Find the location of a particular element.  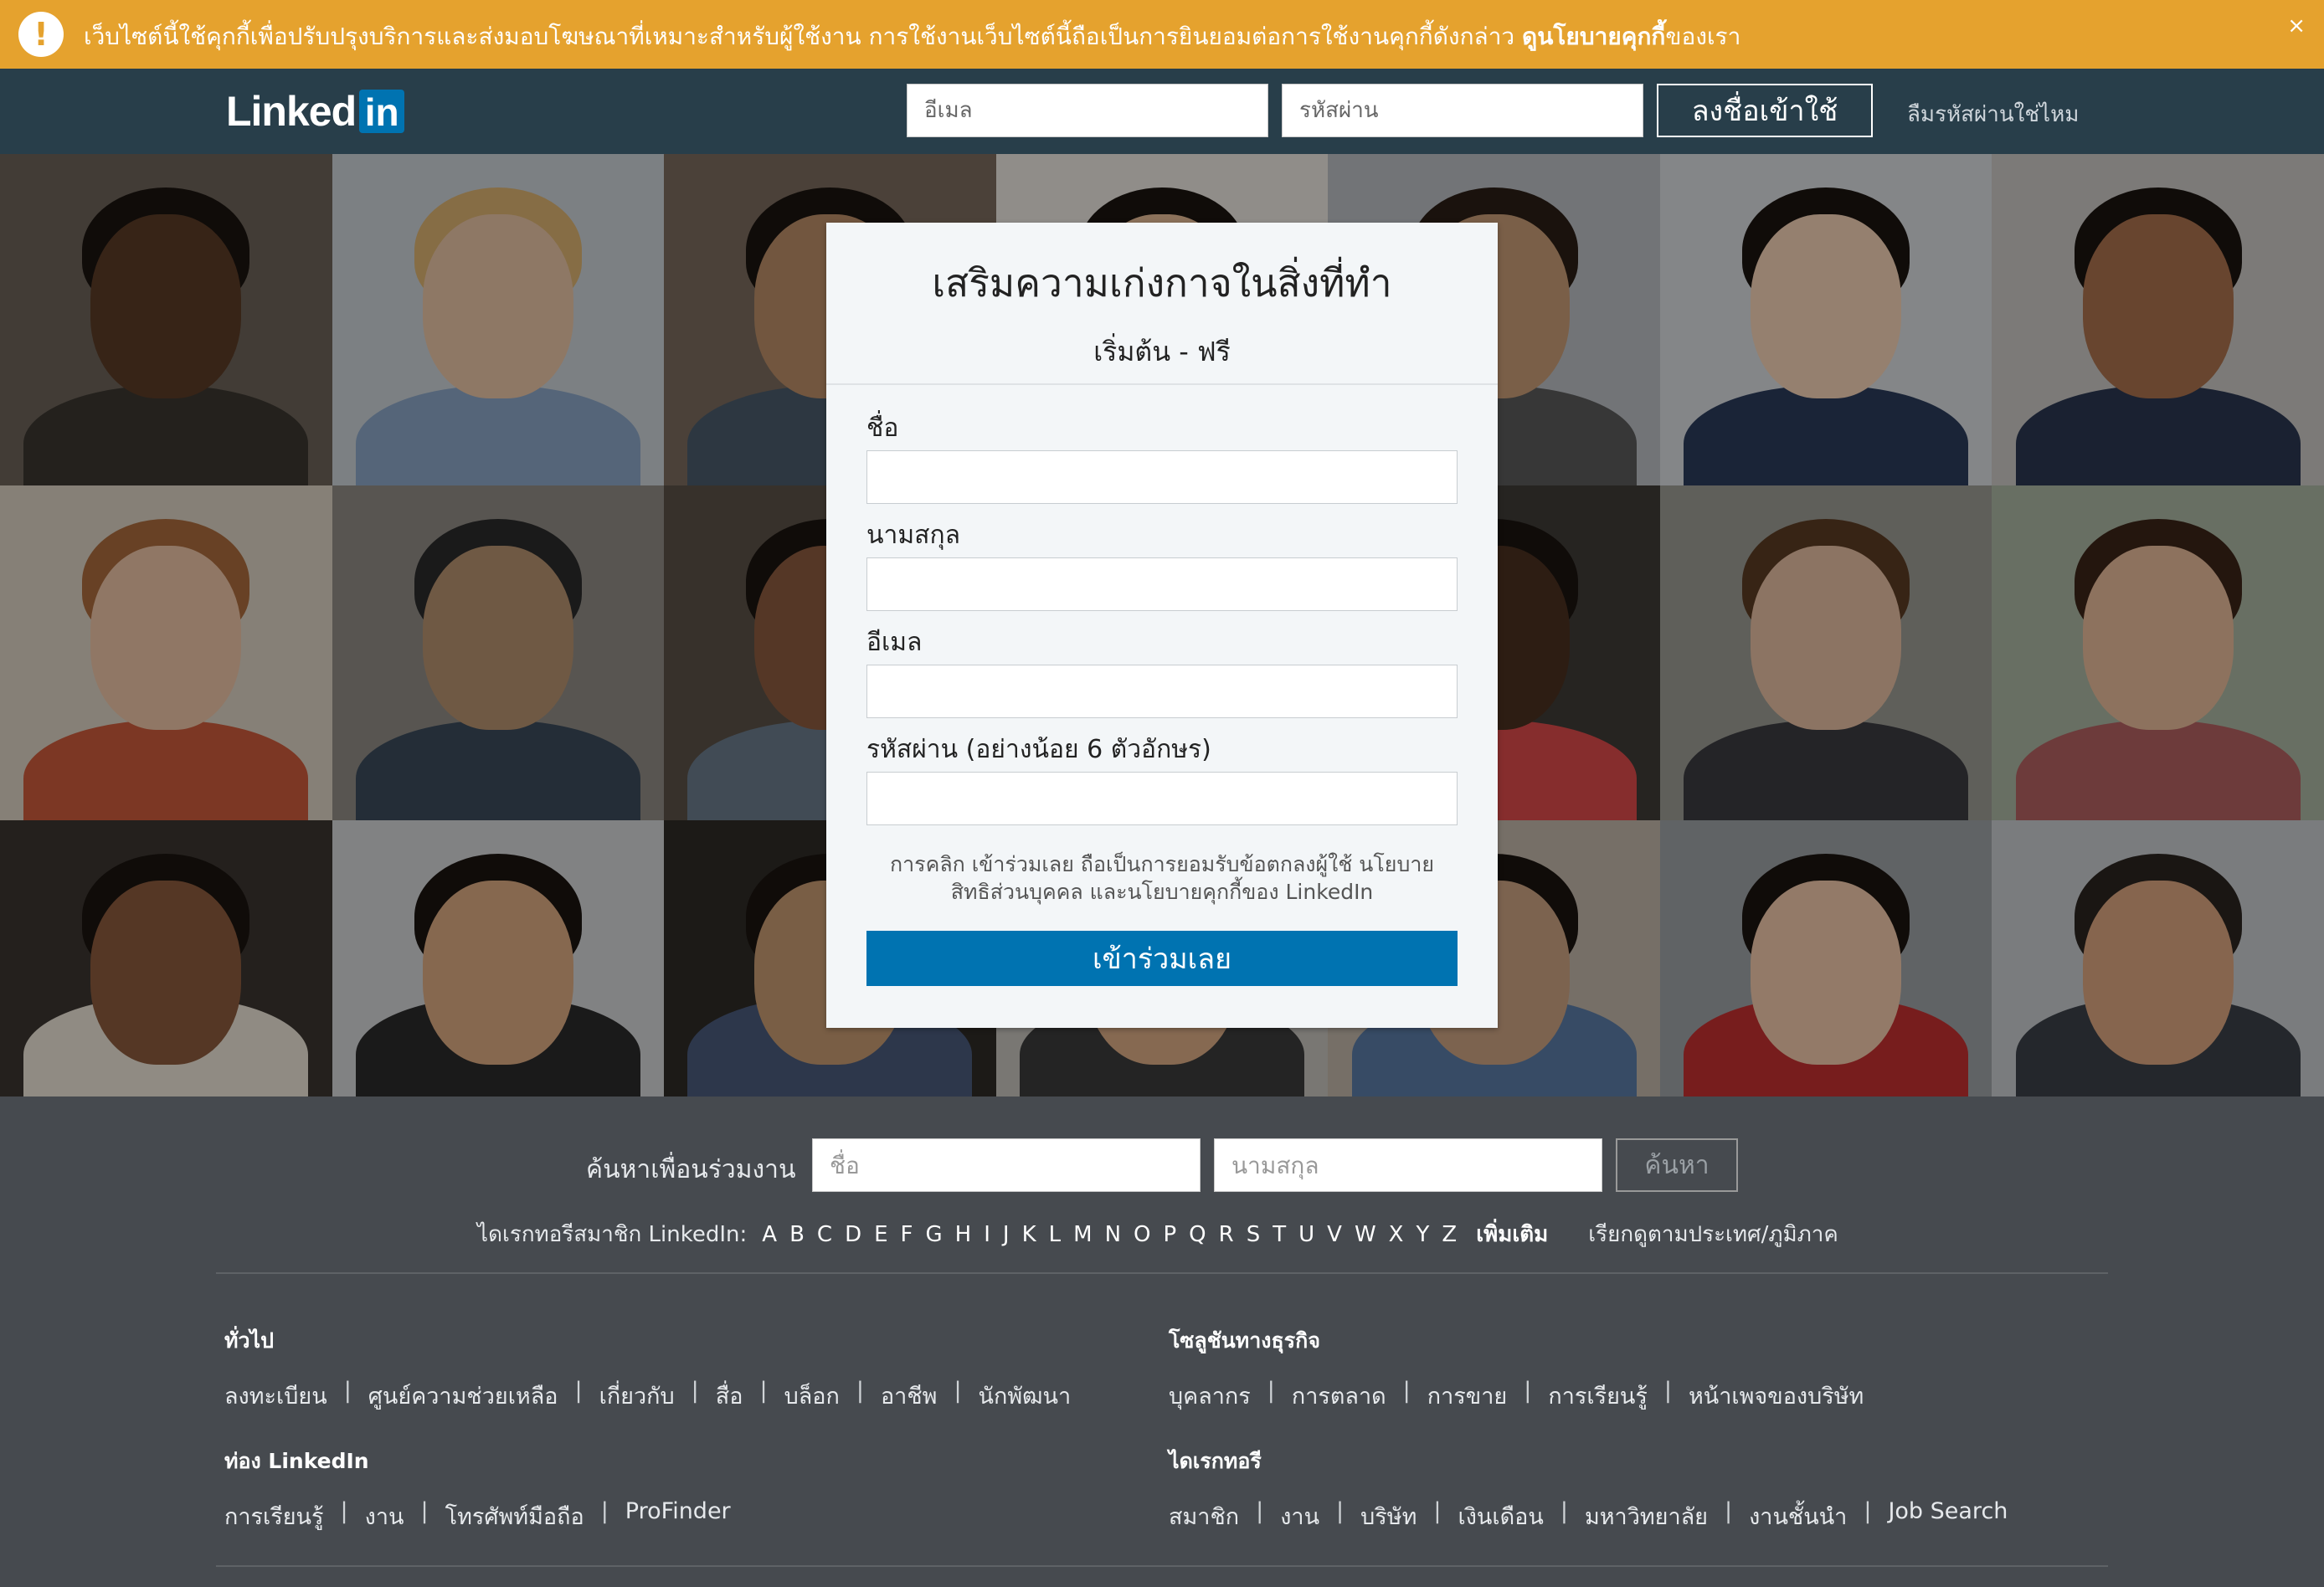

directory-more-link: เพิ่มเติม is located at coordinates (1512, 1234).